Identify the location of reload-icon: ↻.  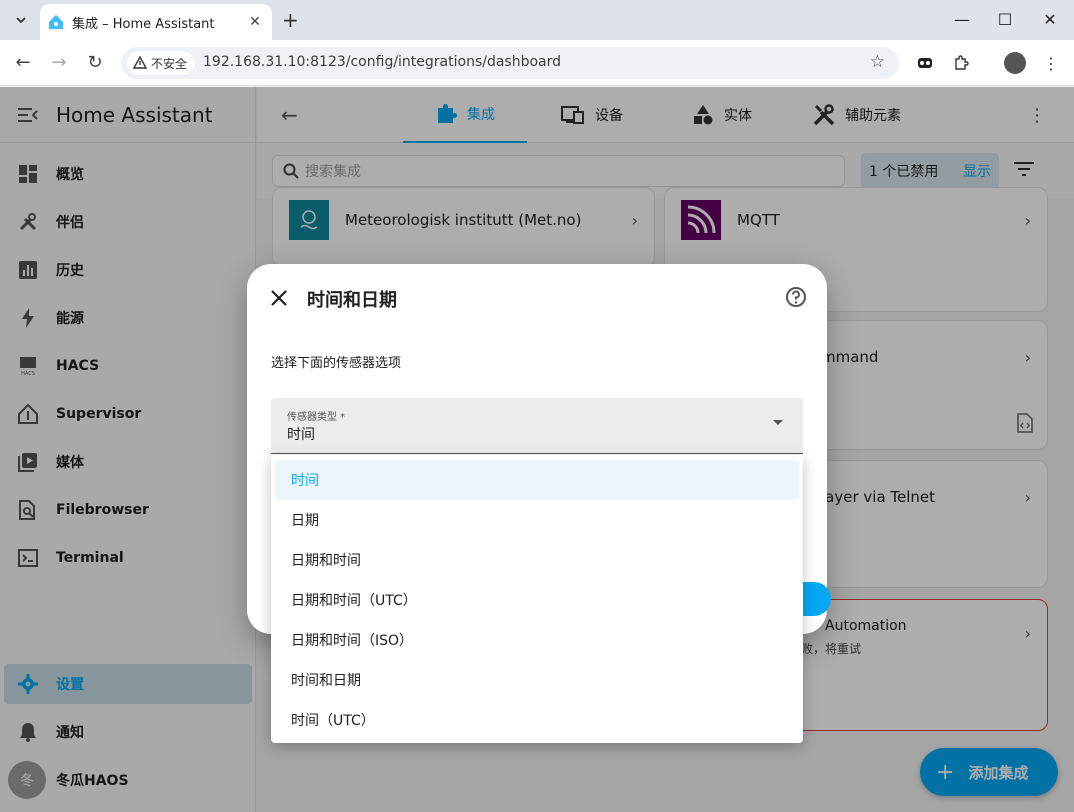
(95, 62).